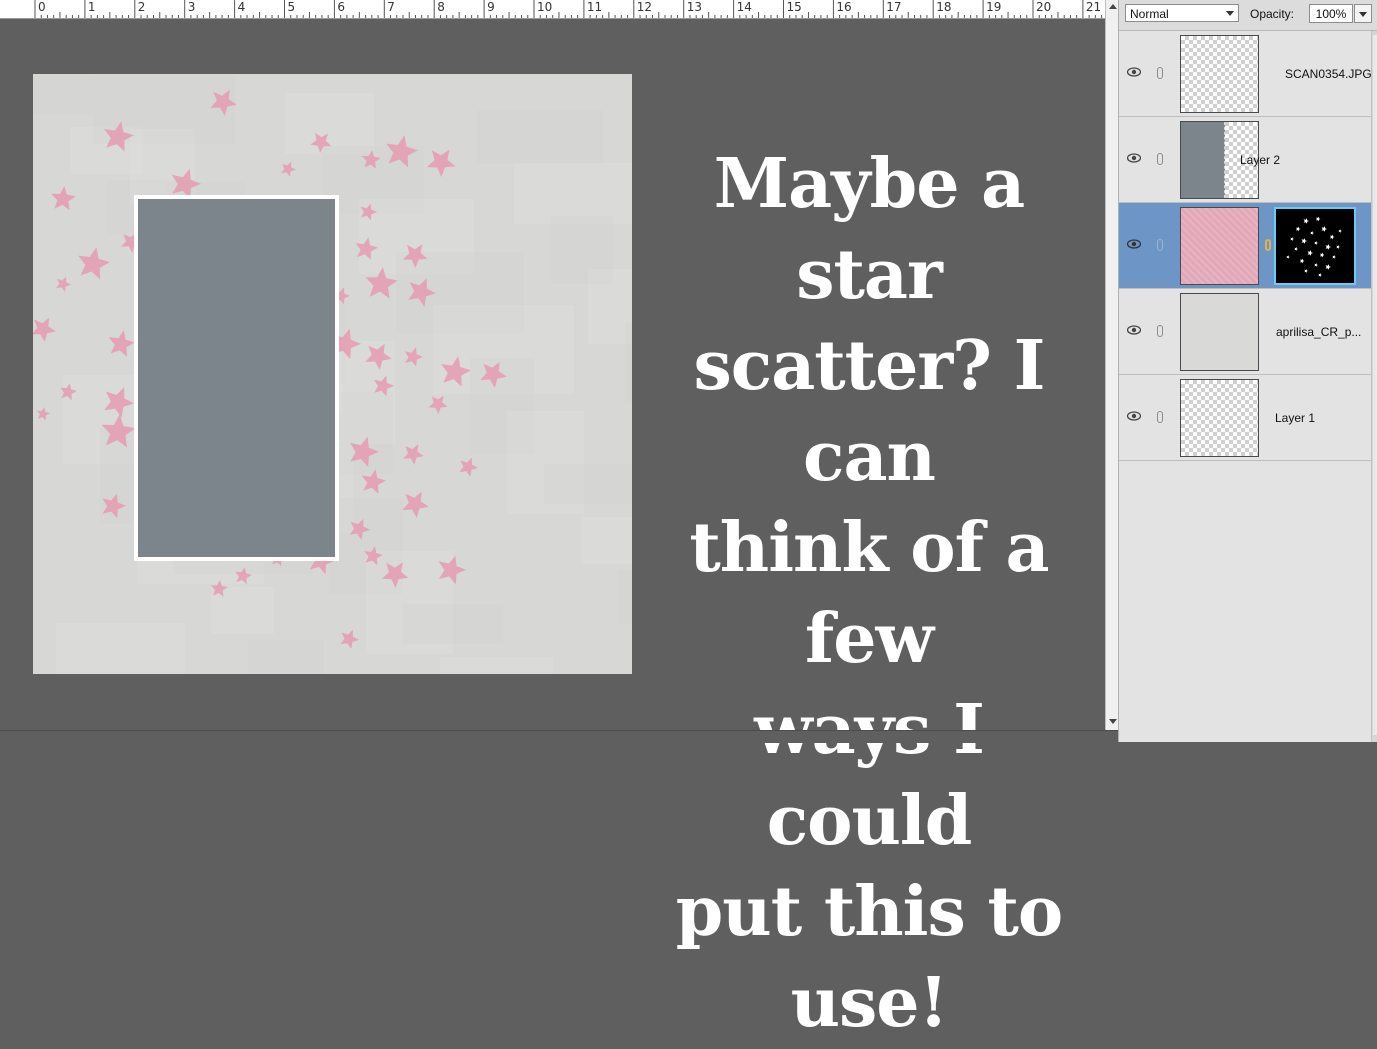  Describe the element at coordinates (42, 7) in the screenshot. I see `ruler-number: 0` at that location.